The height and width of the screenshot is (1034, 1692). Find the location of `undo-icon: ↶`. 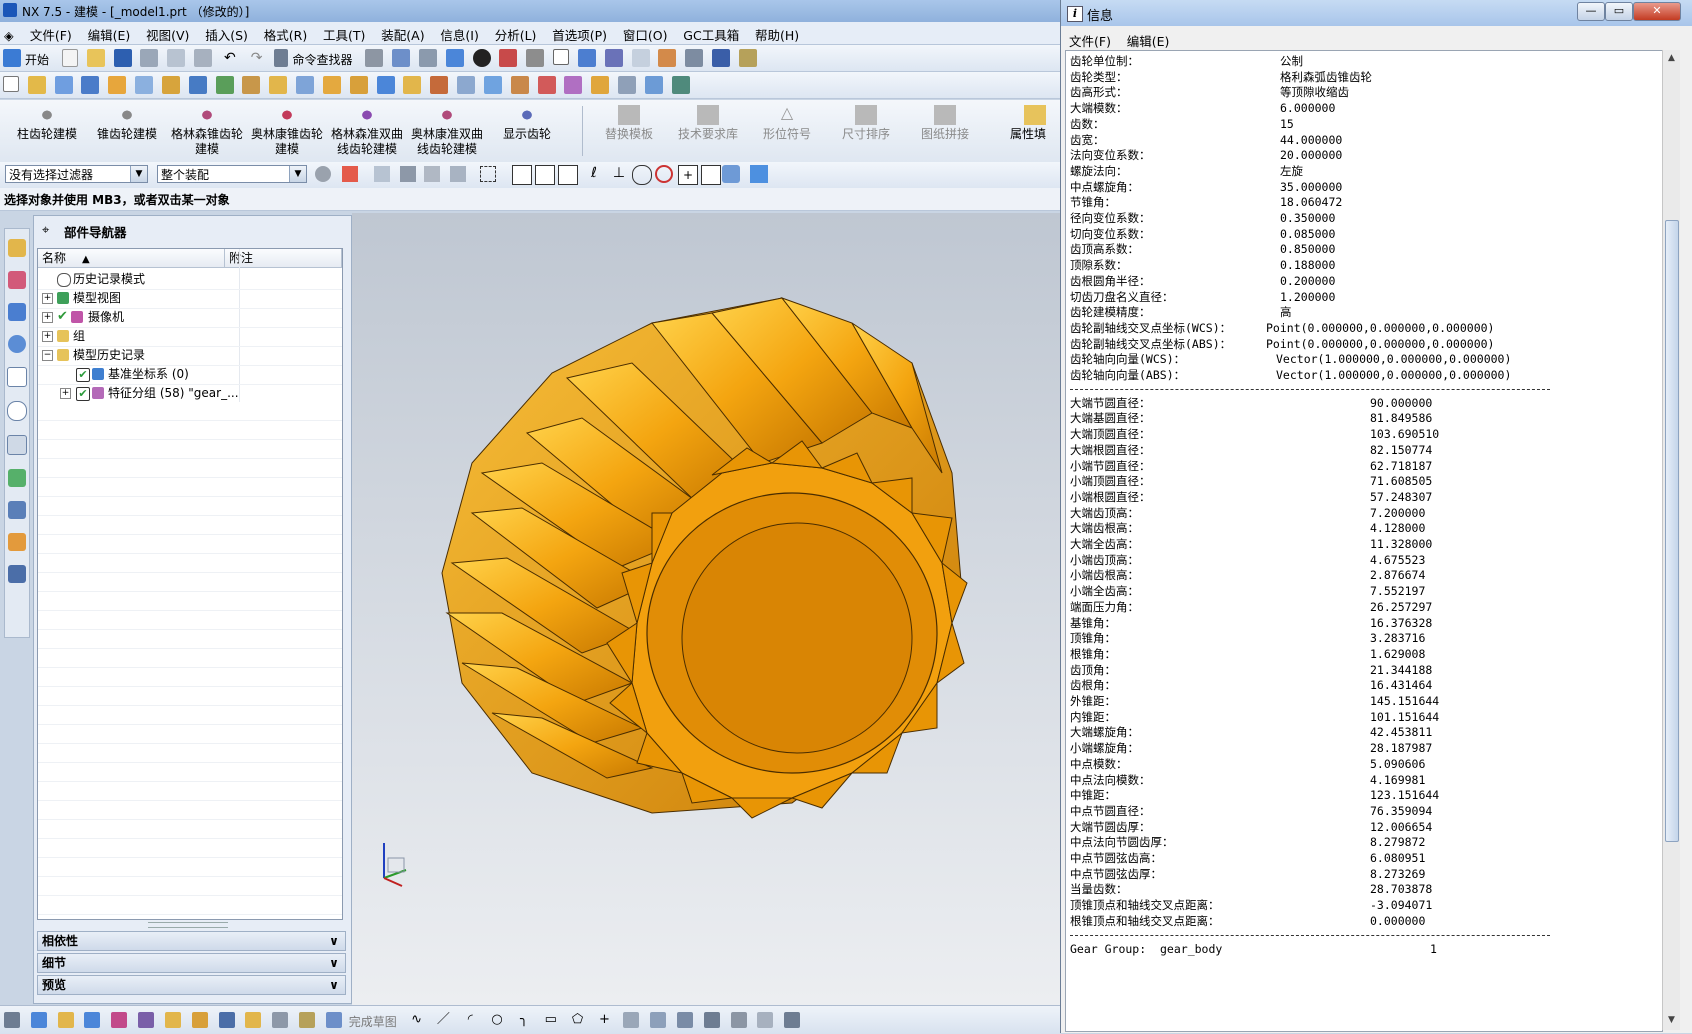

undo-icon: ↶ is located at coordinates (230, 58).